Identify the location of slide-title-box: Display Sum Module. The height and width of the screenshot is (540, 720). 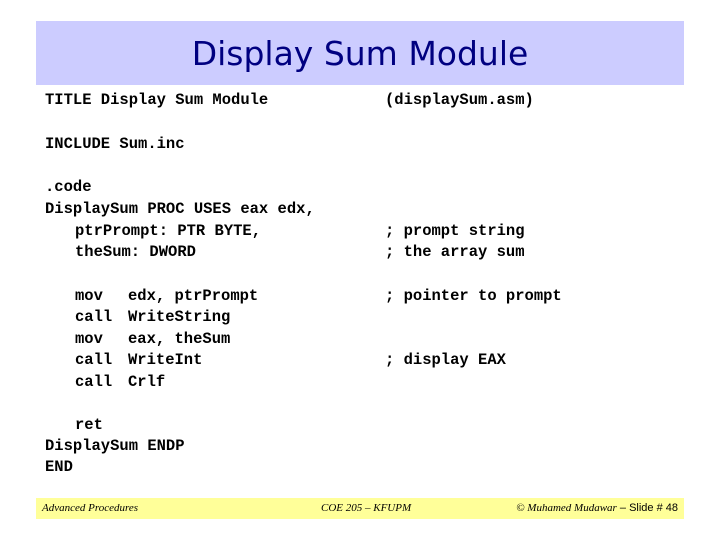
(360, 53).